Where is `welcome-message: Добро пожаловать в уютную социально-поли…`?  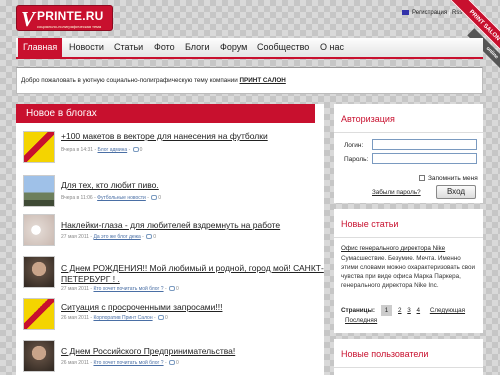 welcome-message: Добро пожаловать в уютную социально-поли… is located at coordinates (130, 80).